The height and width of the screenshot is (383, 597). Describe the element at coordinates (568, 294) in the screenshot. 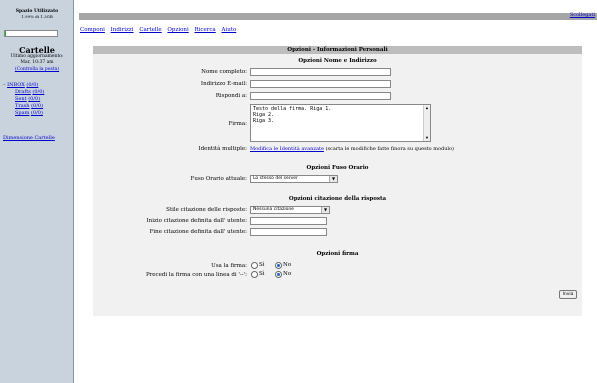

I see `submit-button: Invia` at that location.